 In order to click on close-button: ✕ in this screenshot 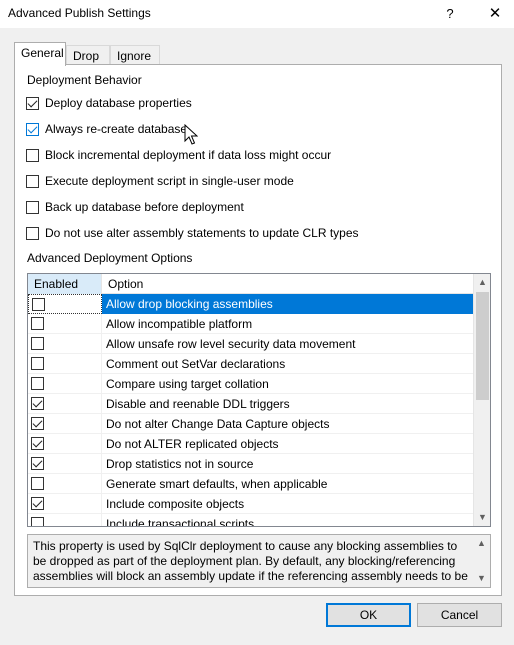, I will do `click(495, 14)`.